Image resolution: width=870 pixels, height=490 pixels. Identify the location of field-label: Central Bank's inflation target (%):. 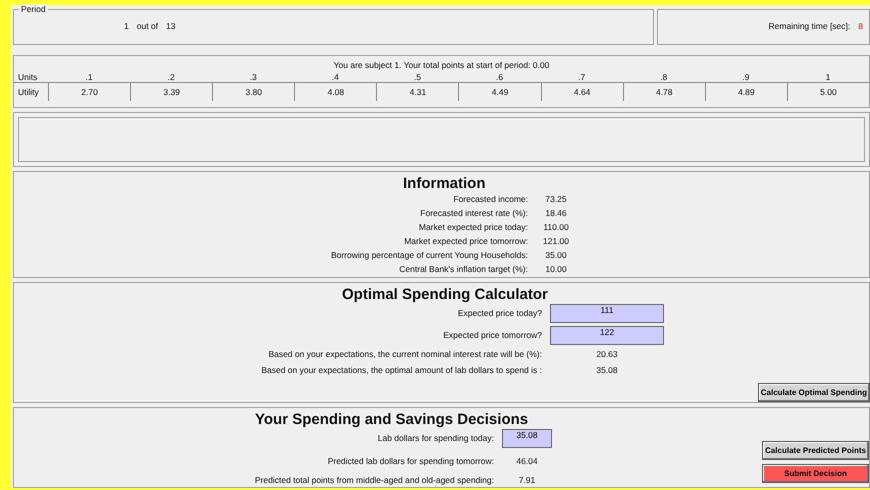
(463, 269).